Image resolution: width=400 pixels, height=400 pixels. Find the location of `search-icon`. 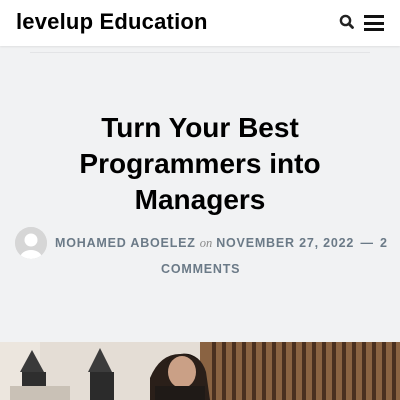

search-icon is located at coordinates (346, 21).